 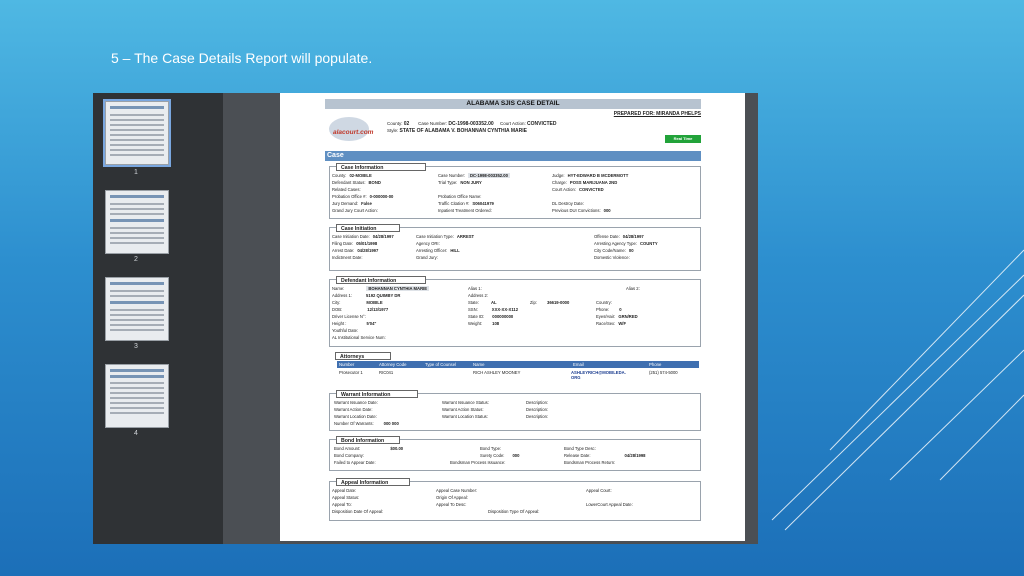 I want to click on case-information-heading: Case Information, so click(x=381, y=167).